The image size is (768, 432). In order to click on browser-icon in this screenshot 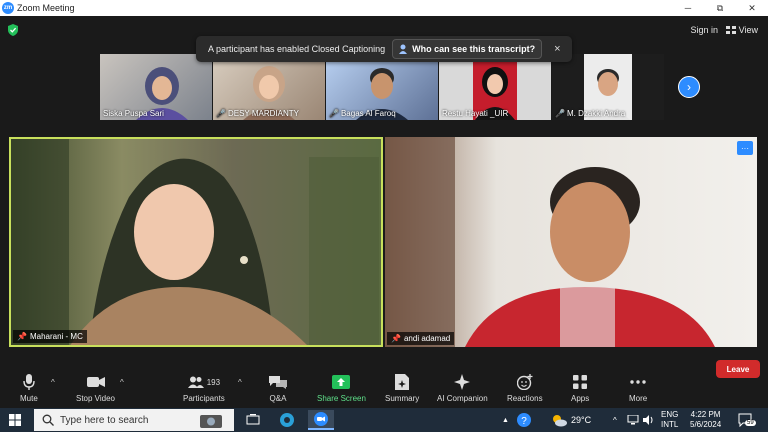, I will do `click(287, 420)`.